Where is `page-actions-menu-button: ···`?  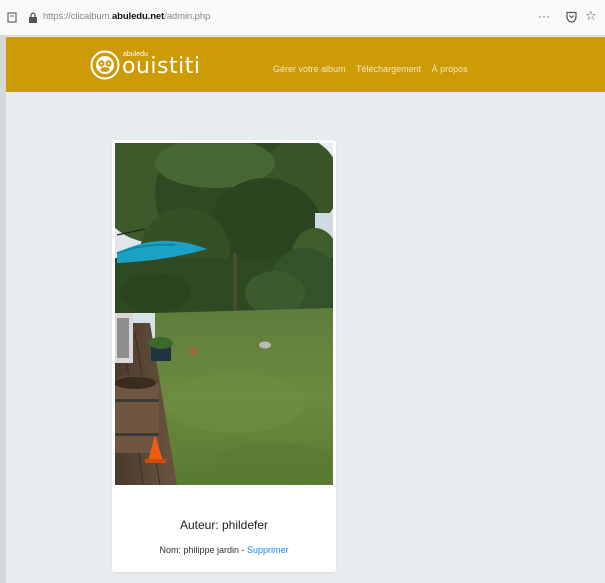
page-actions-menu-button: ··· is located at coordinates (544, 16).